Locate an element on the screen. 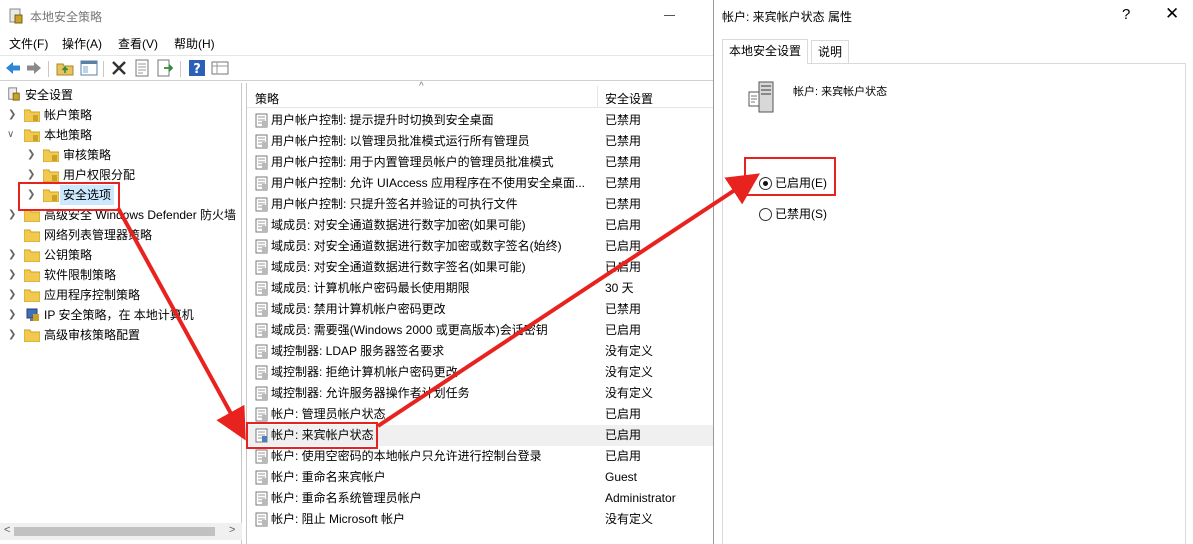 This screenshot has width=1193, height=544. table-row: 域成员: 对安全通道数据进行数字加密或数字签名(始终) 已启用 is located at coordinates (481, 246).